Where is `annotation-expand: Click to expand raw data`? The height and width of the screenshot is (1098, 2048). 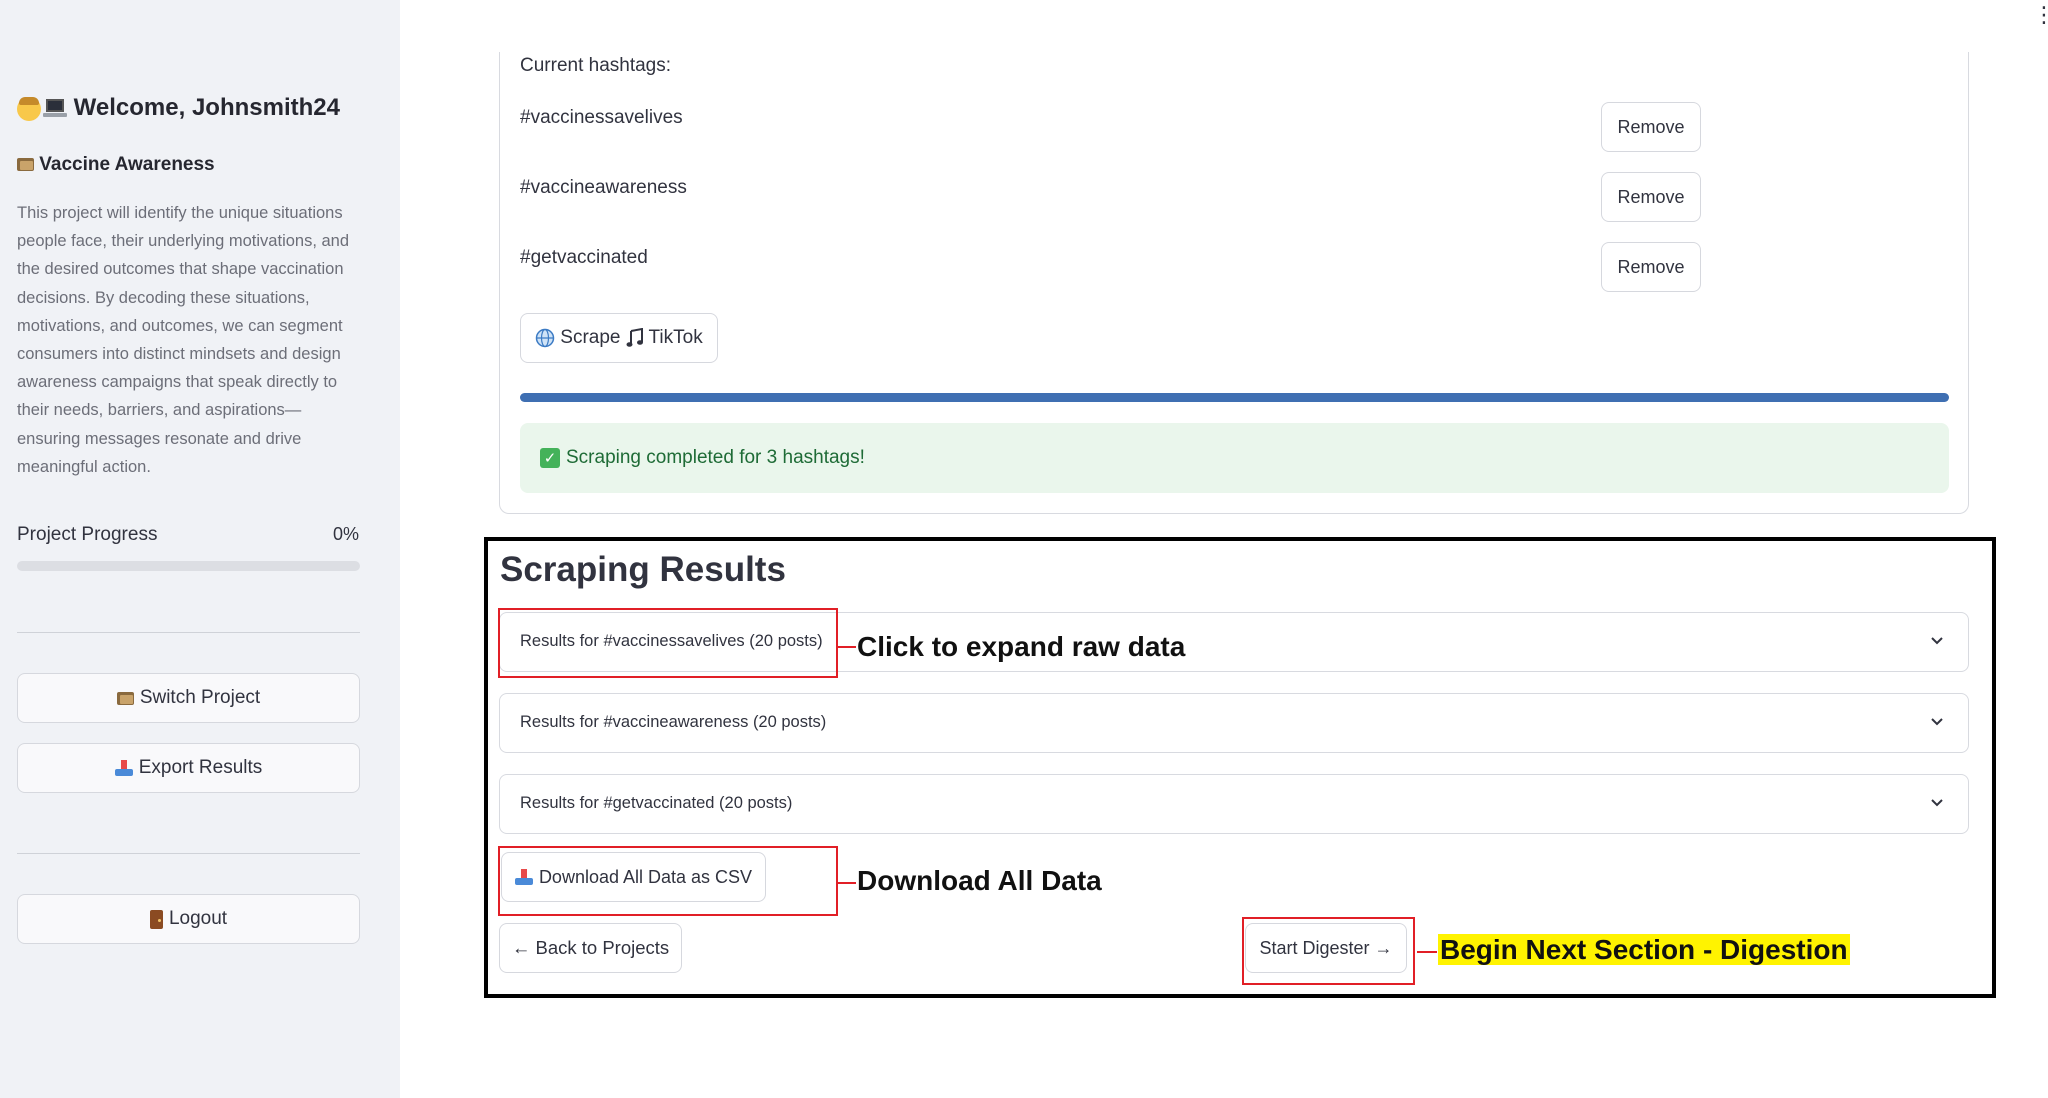 annotation-expand: Click to expand raw data is located at coordinates (1021, 646).